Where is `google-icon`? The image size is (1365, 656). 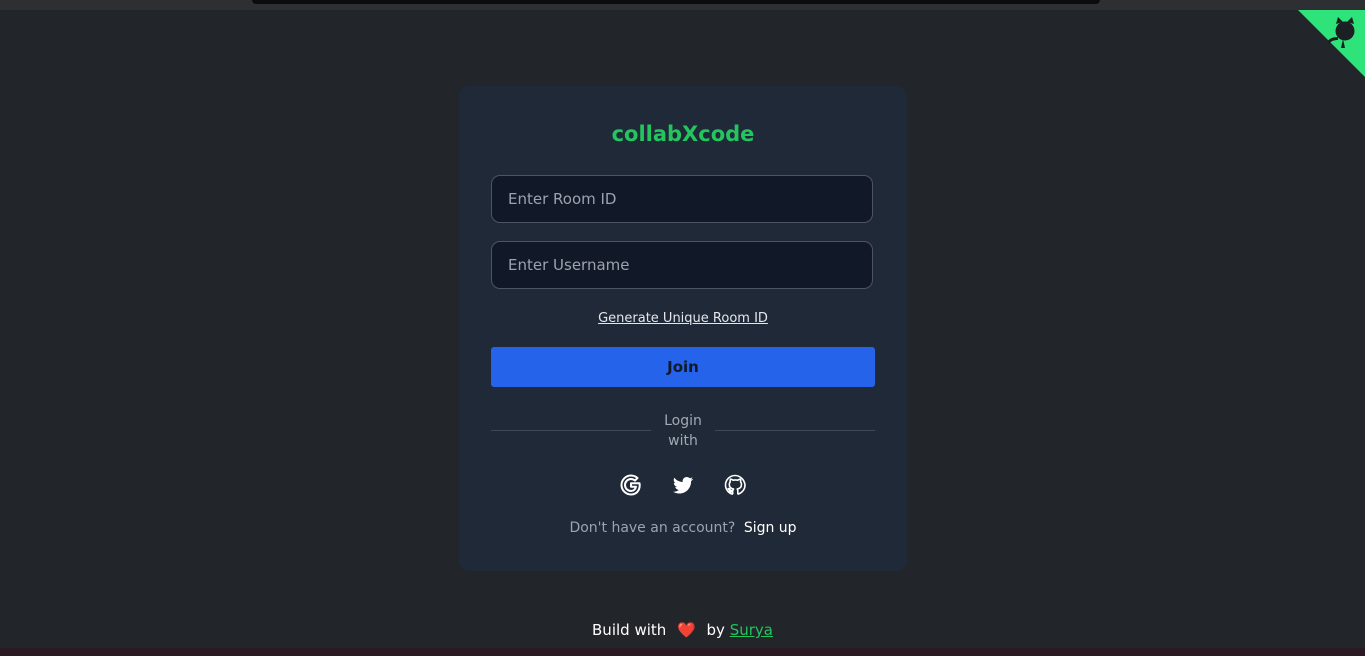
google-icon is located at coordinates (630, 485).